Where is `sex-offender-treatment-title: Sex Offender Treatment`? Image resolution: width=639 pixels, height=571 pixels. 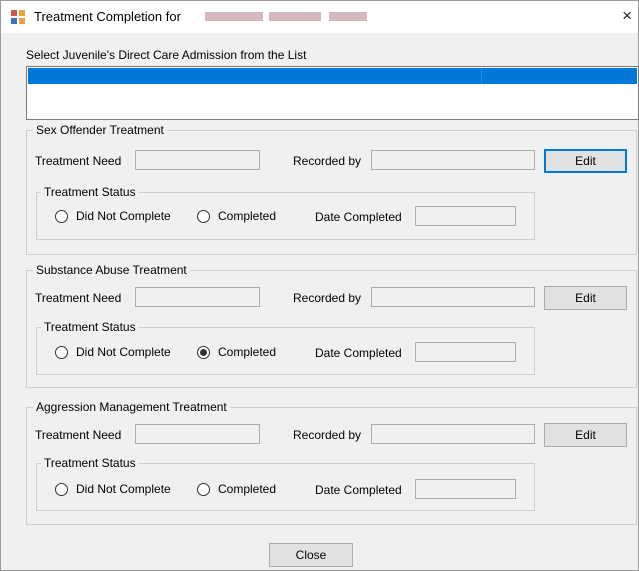 sex-offender-treatment-title: Sex Offender Treatment is located at coordinates (100, 130).